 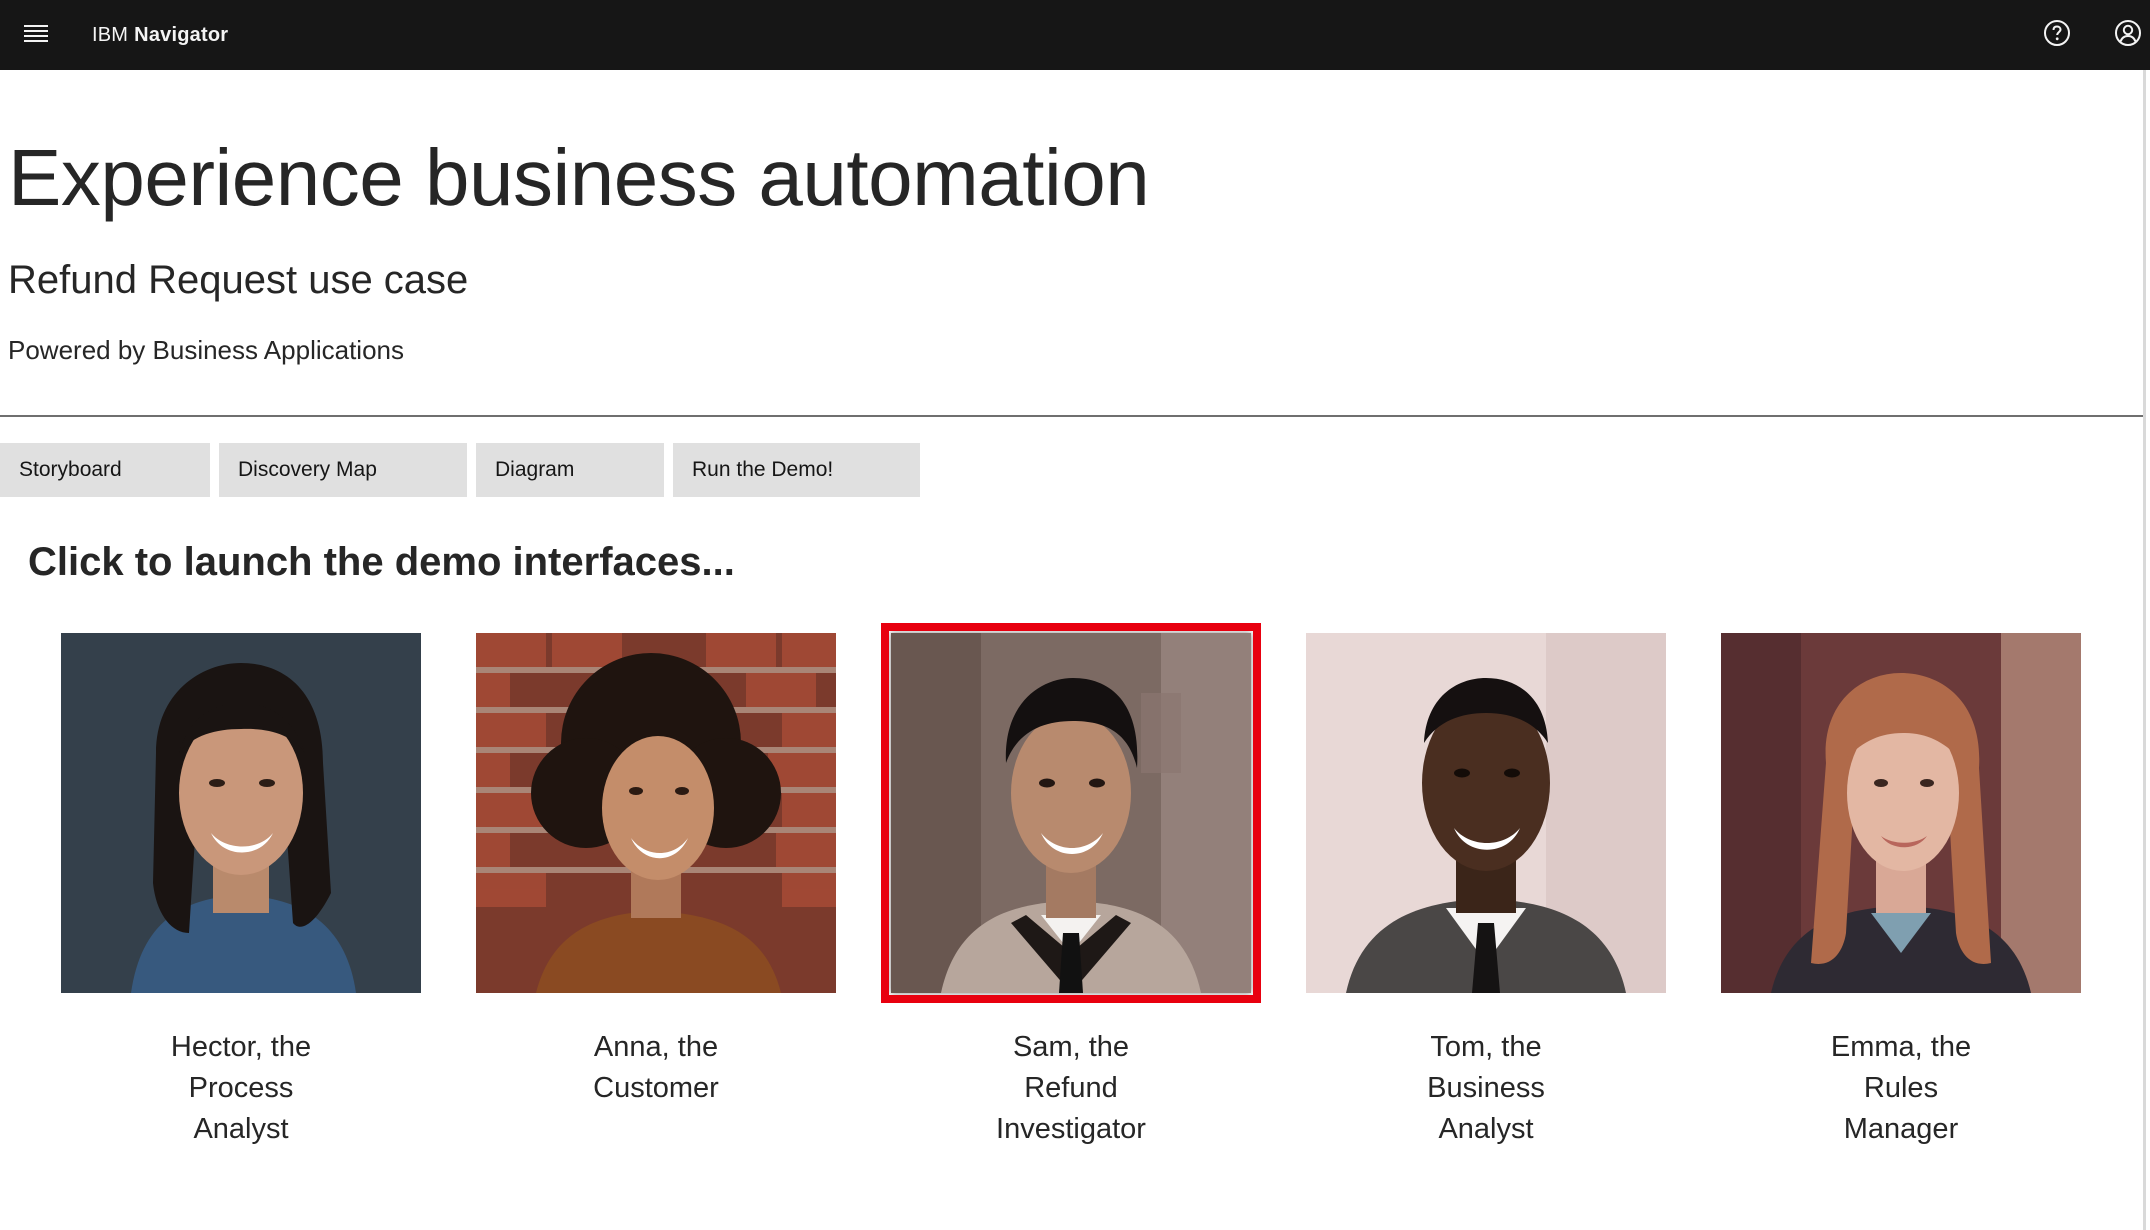 What do you see at coordinates (241, 813) in the screenshot?
I see `portrait-hector` at bounding box center [241, 813].